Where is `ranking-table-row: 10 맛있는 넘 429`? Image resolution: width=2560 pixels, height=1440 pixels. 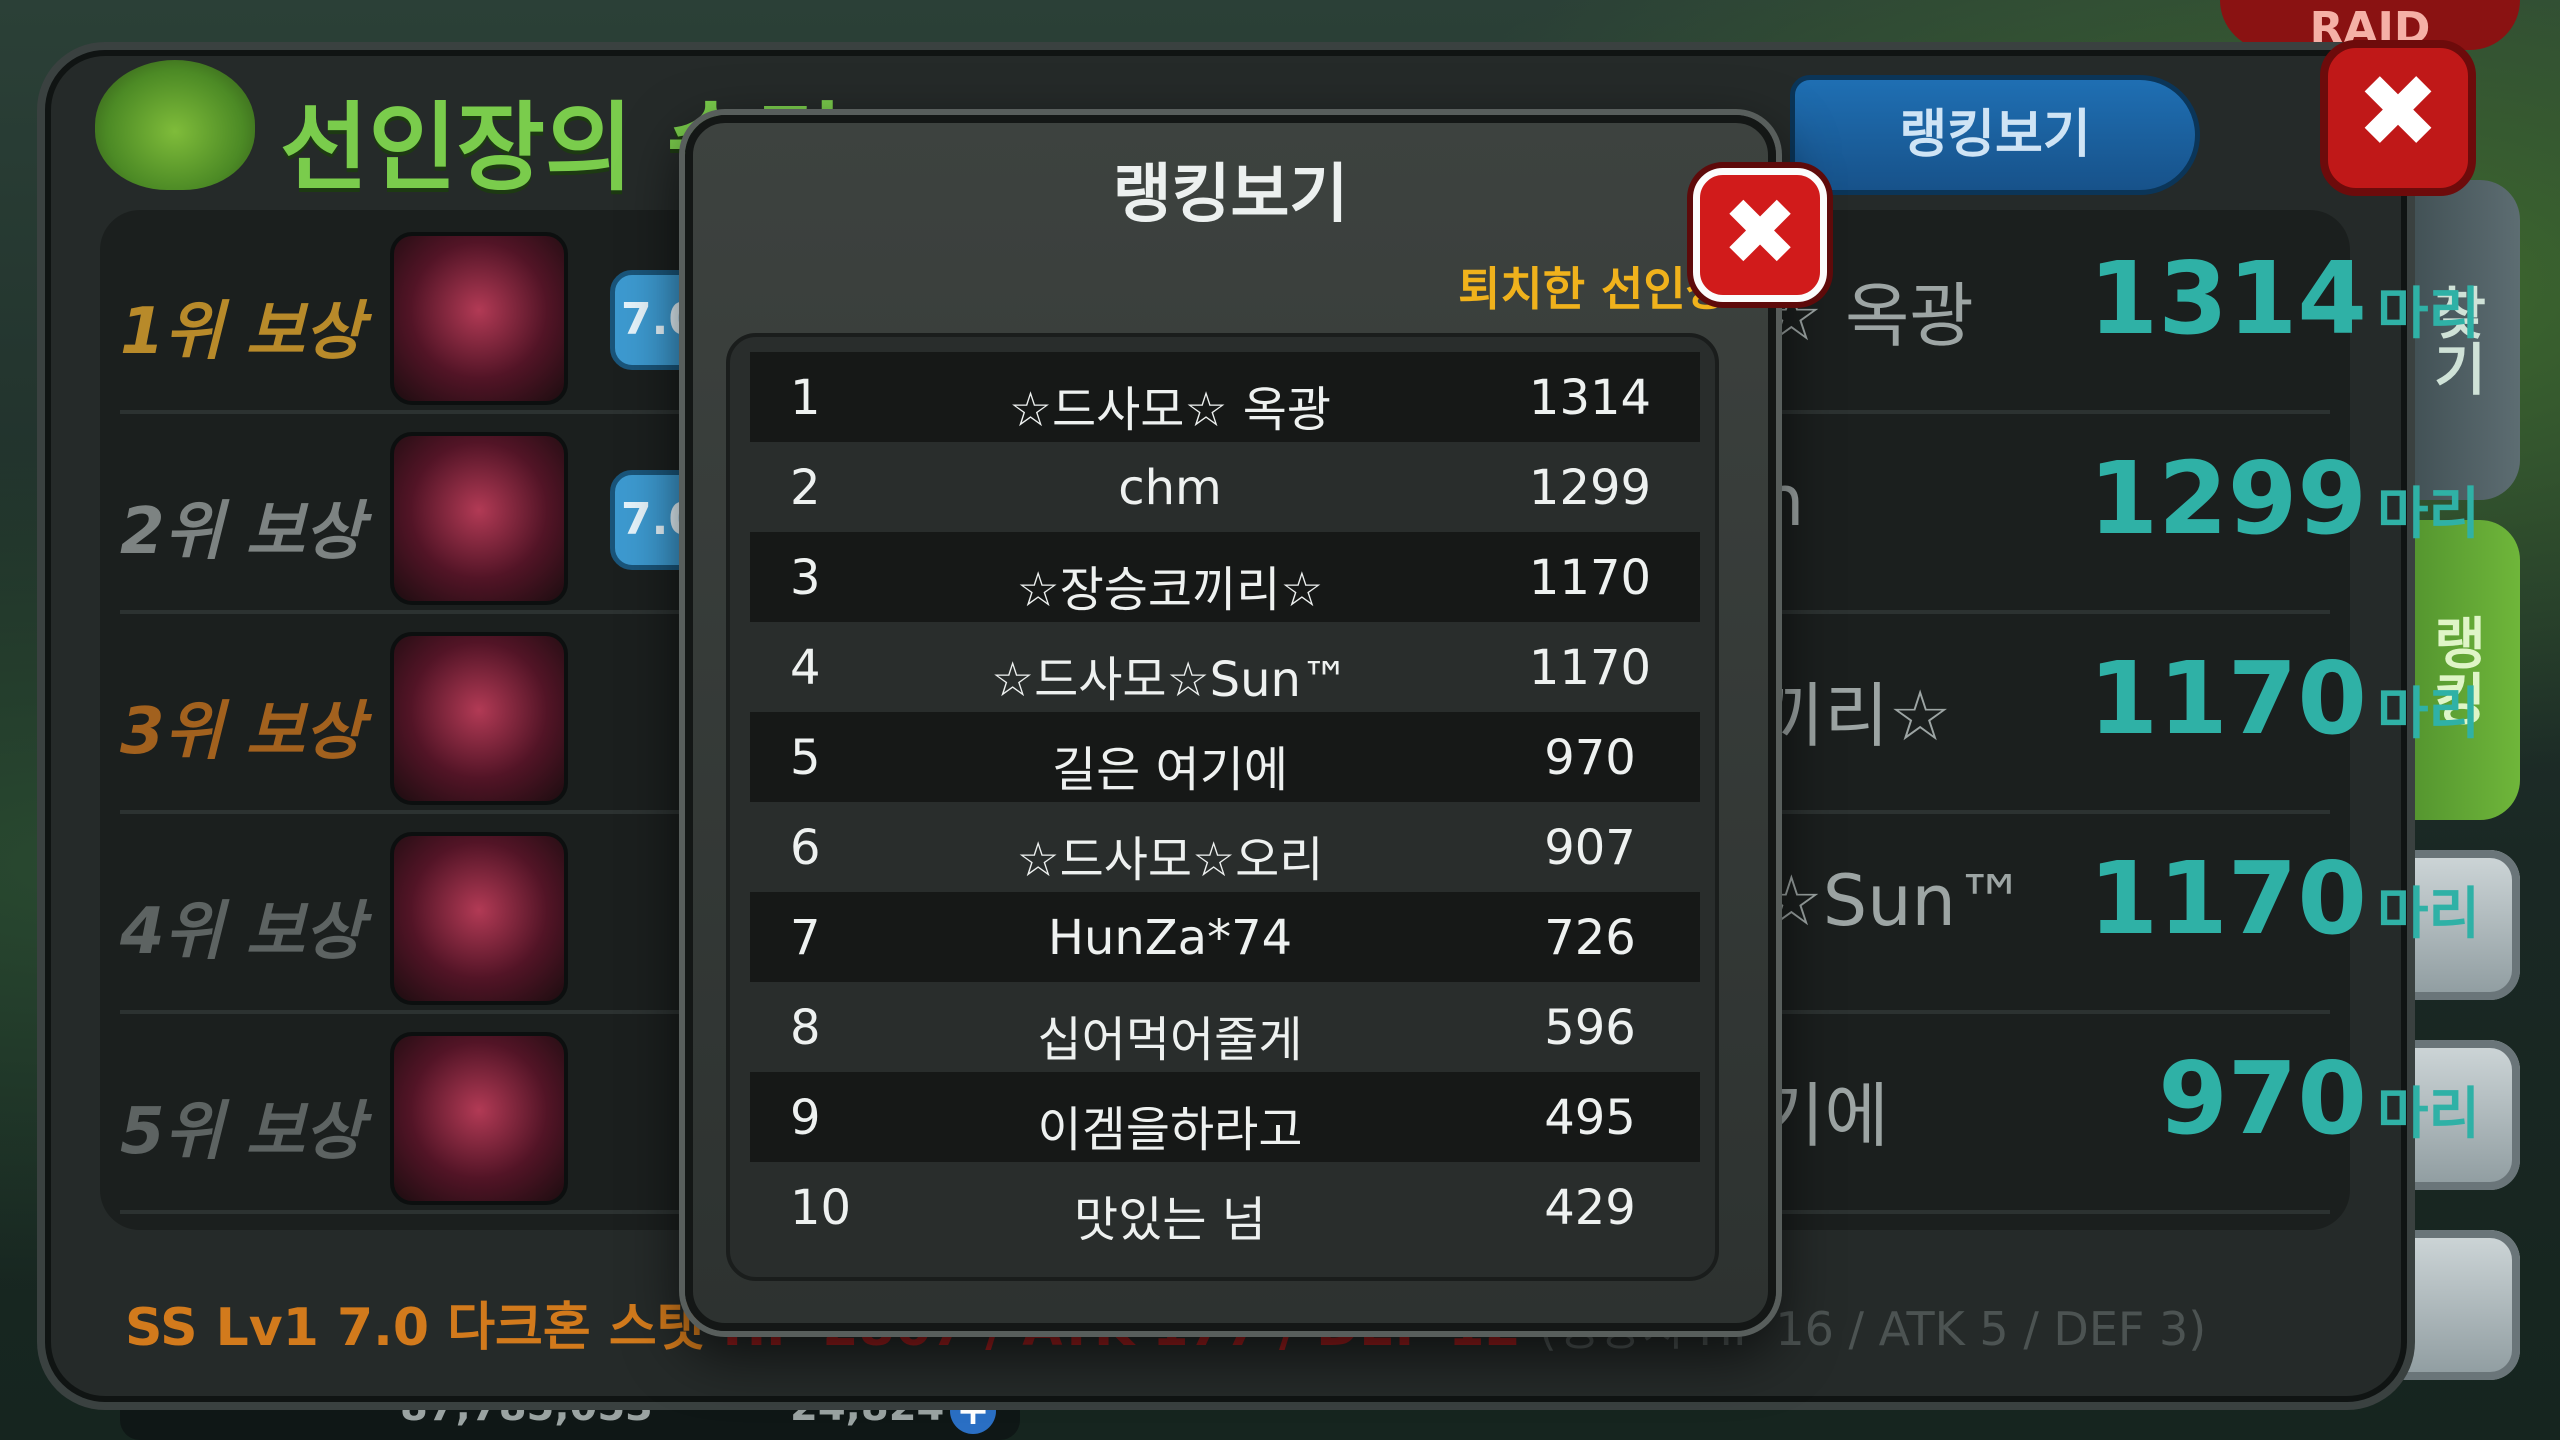 ranking-table-row: 10 맛있는 넘 429 is located at coordinates (1225, 1207).